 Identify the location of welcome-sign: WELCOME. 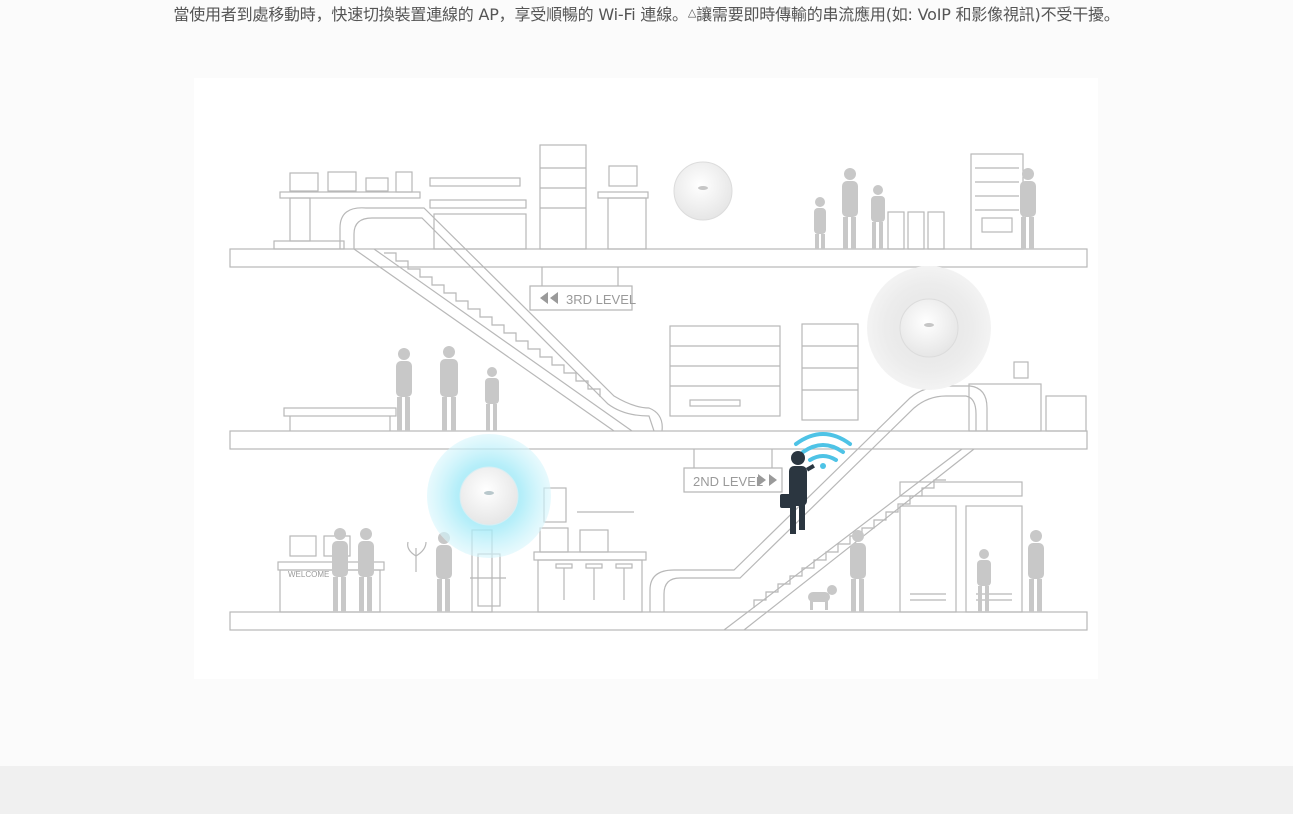
(308, 574).